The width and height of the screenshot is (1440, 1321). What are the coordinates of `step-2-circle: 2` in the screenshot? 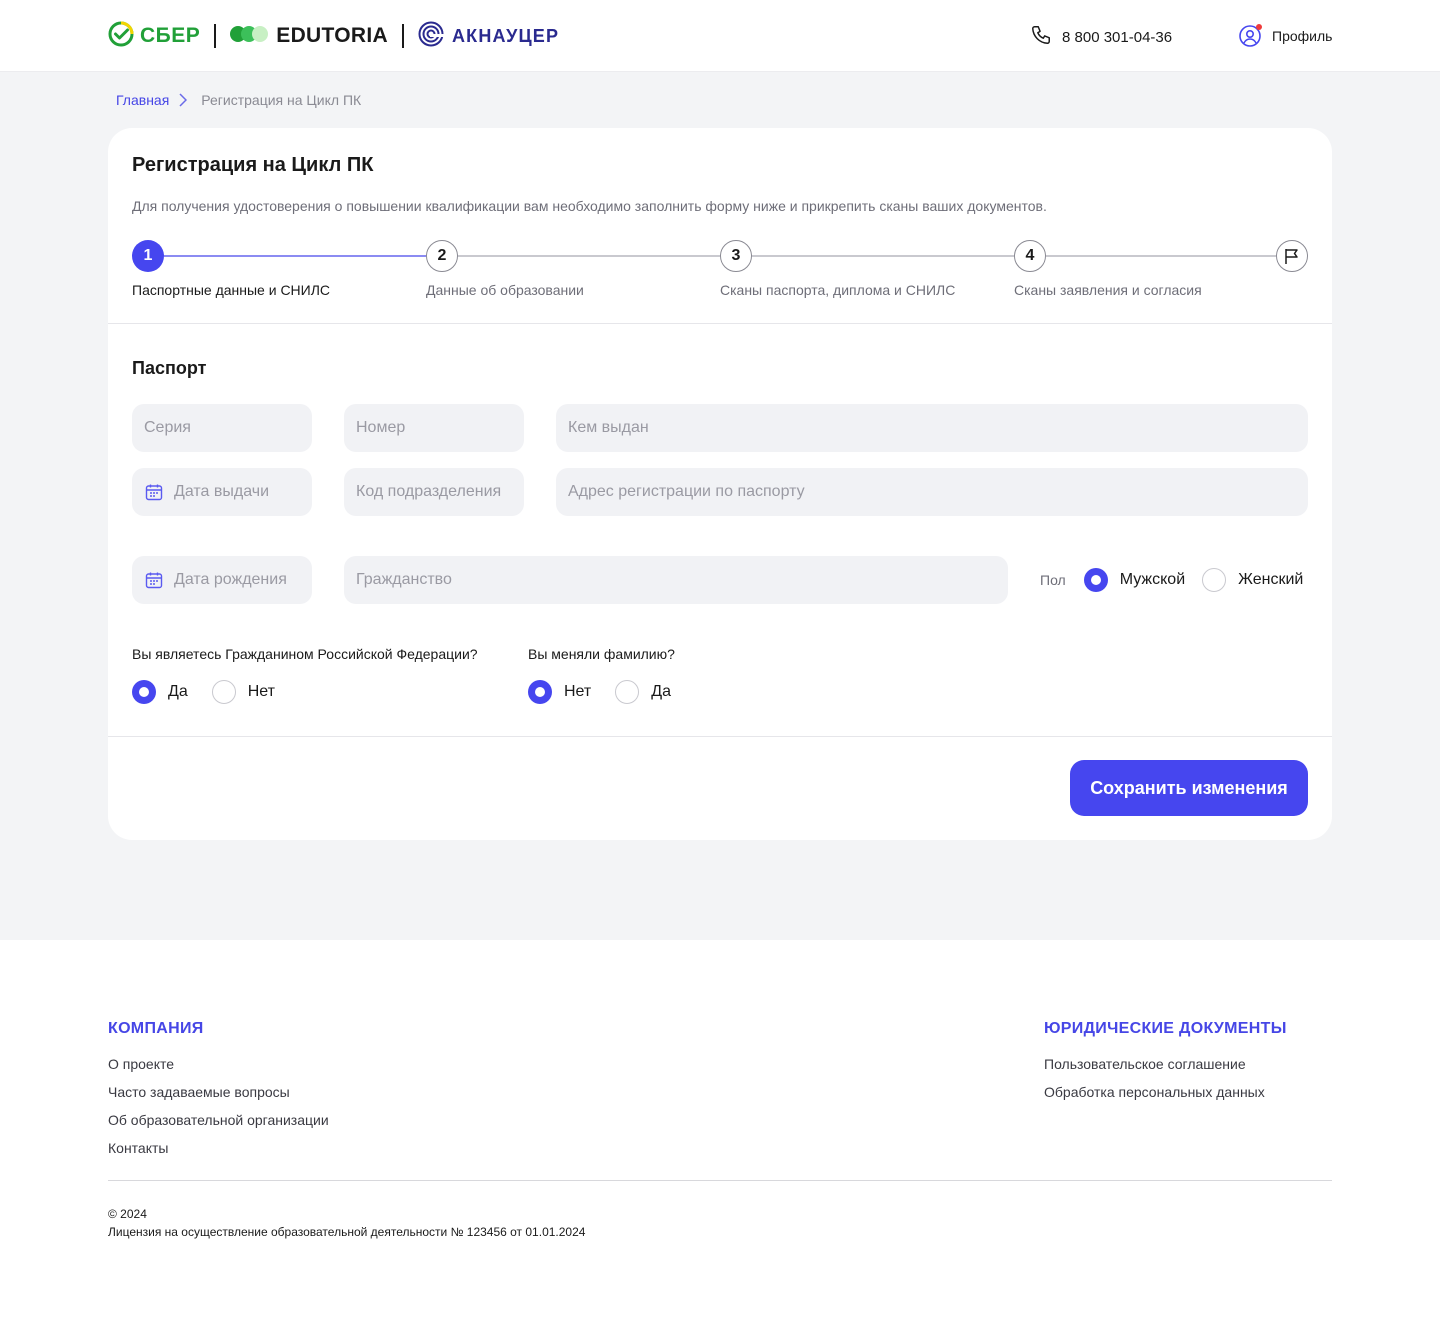 It's located at (442, 256).